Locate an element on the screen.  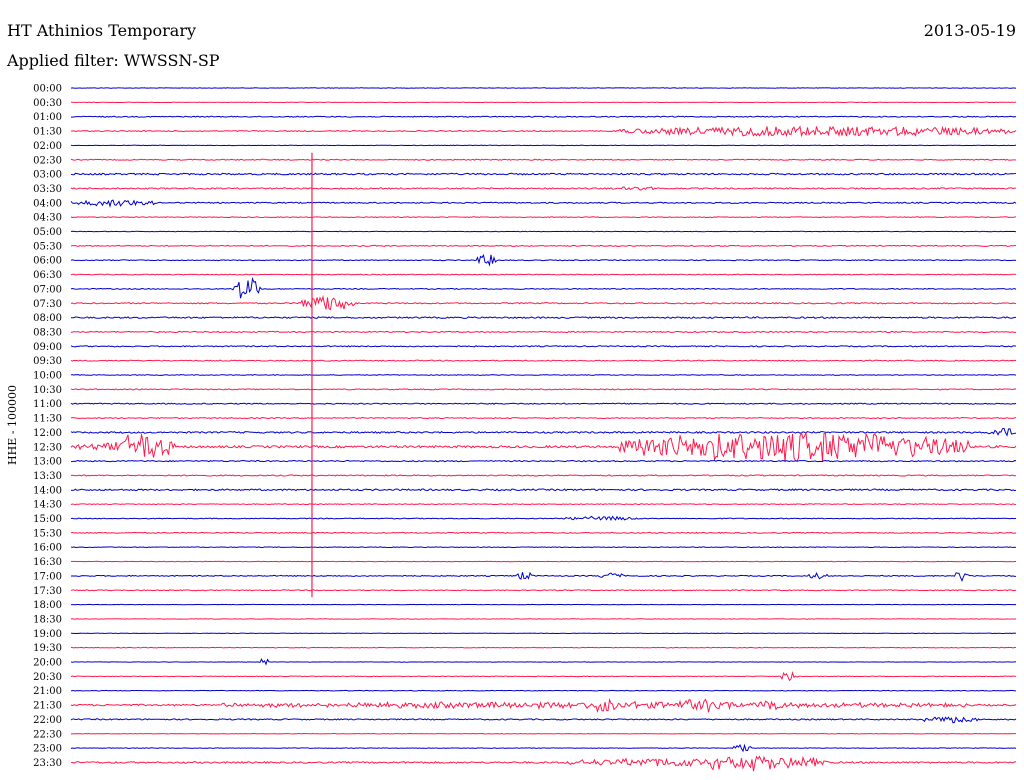
row-label: 07:00 is located at coordinates (47, 289).